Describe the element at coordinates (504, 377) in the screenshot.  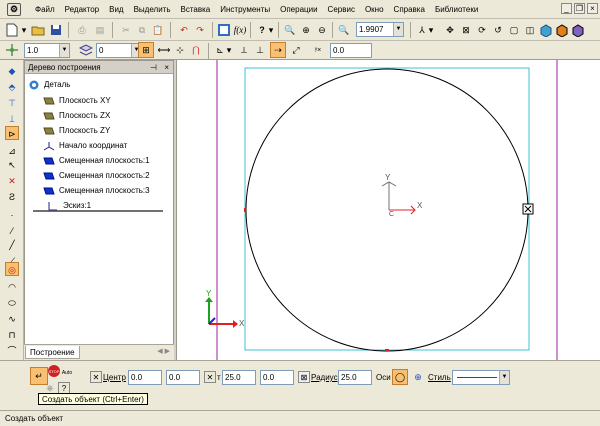
I see `style-dropdown-icon: ▼` at that location.